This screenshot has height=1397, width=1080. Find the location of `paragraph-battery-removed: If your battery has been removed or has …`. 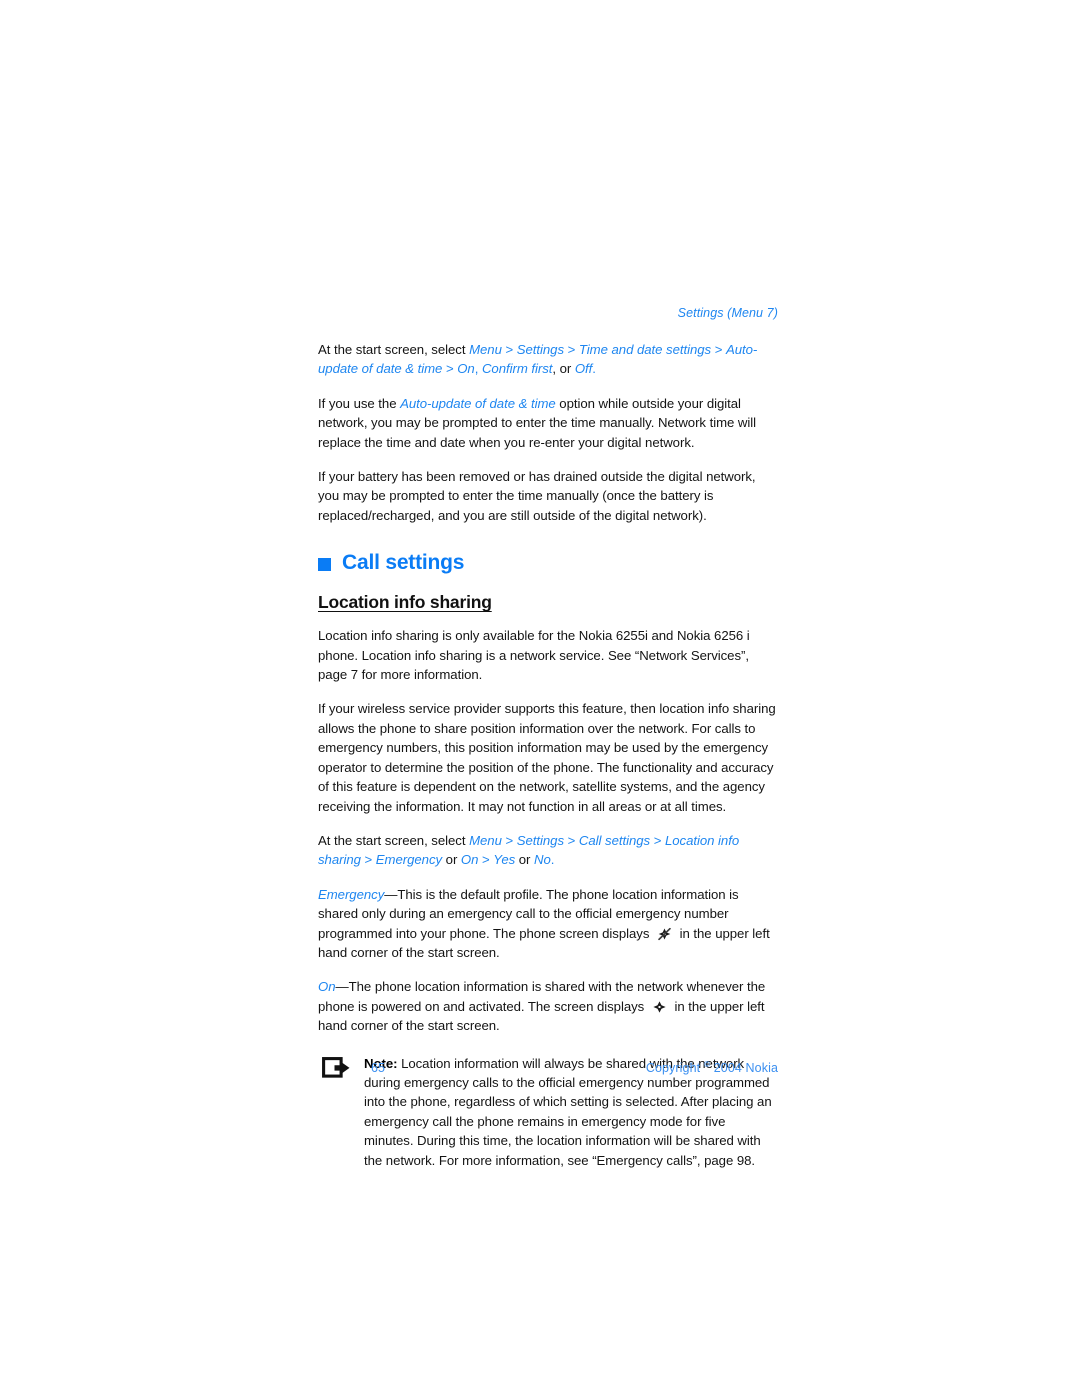

paragraph-battery-removed: If your battery has been removed or has … is located at coordinates (537, 496).